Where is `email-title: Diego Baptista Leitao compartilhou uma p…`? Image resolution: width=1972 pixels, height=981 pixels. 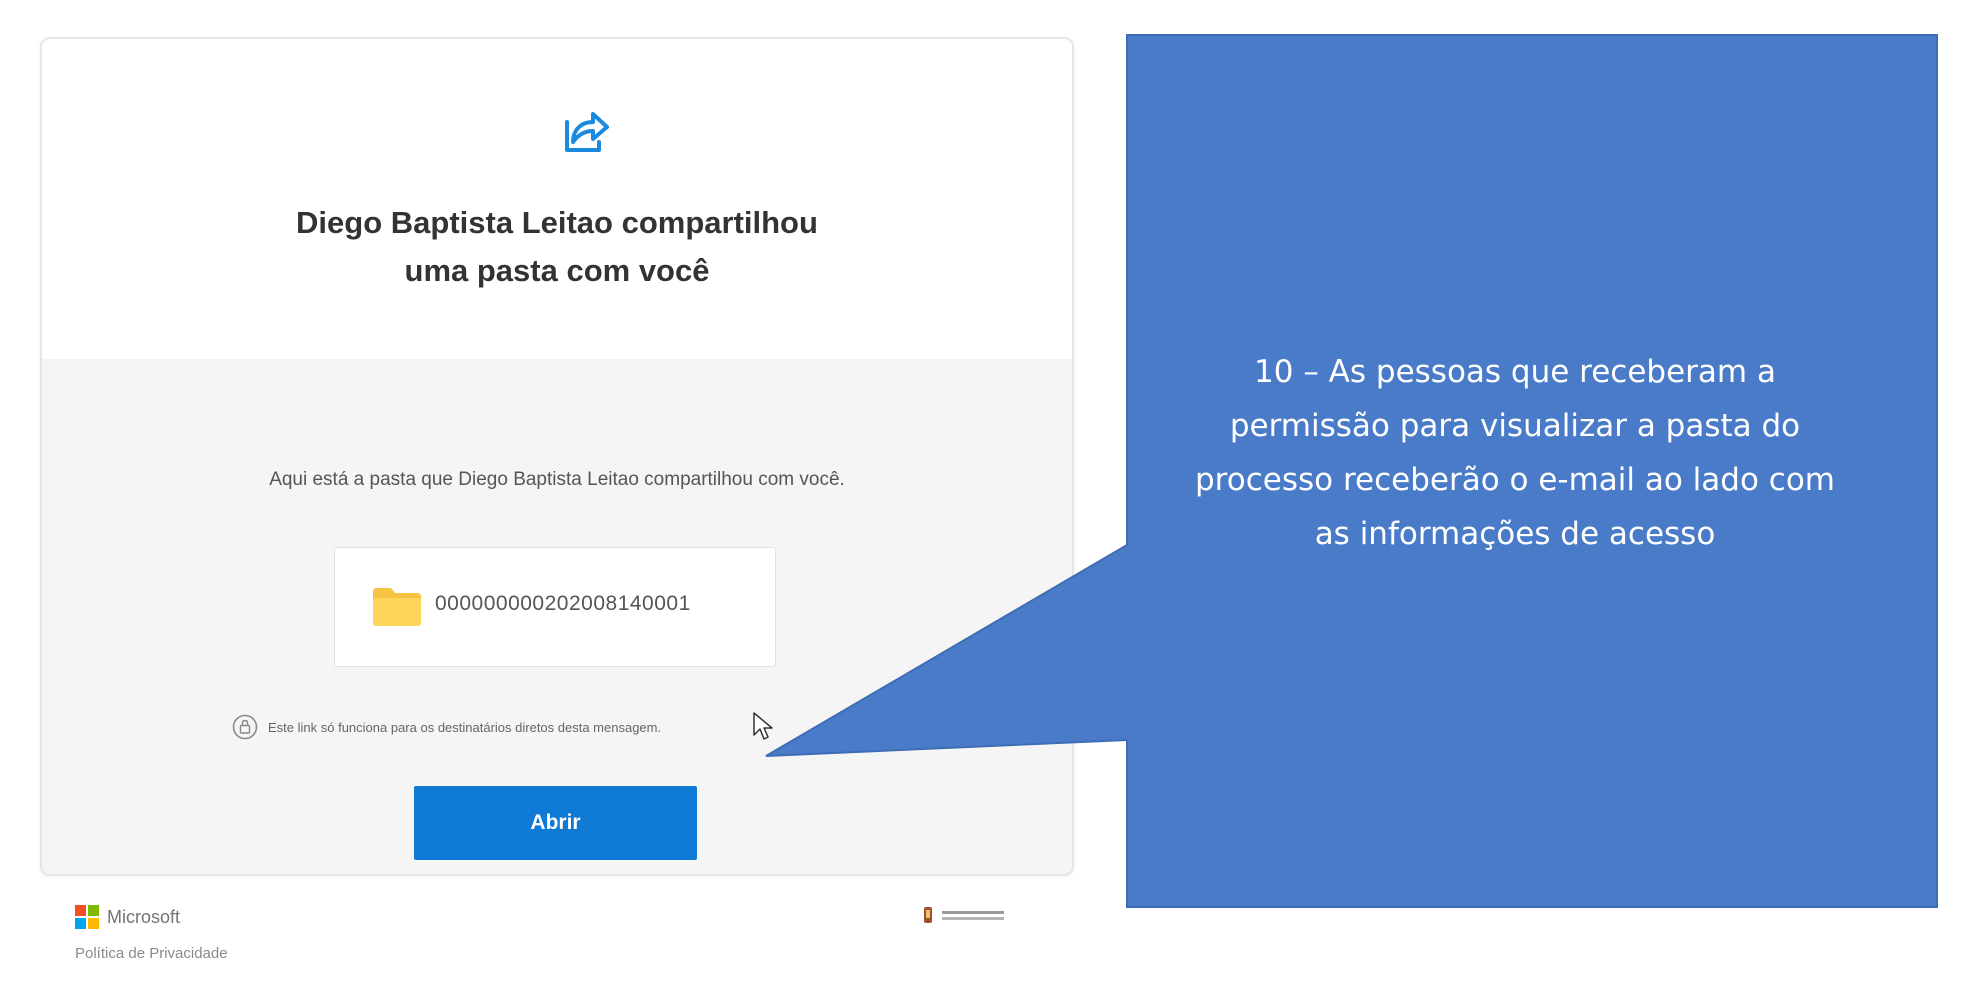 email-title: Diego Baptista Leitao compartilhou uma p… is located at coordinates (557, 247).